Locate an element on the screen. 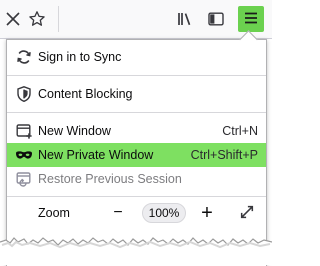 The height and width of the screenshot is (266, 320). library-icon is located at coordinates (185, 19).